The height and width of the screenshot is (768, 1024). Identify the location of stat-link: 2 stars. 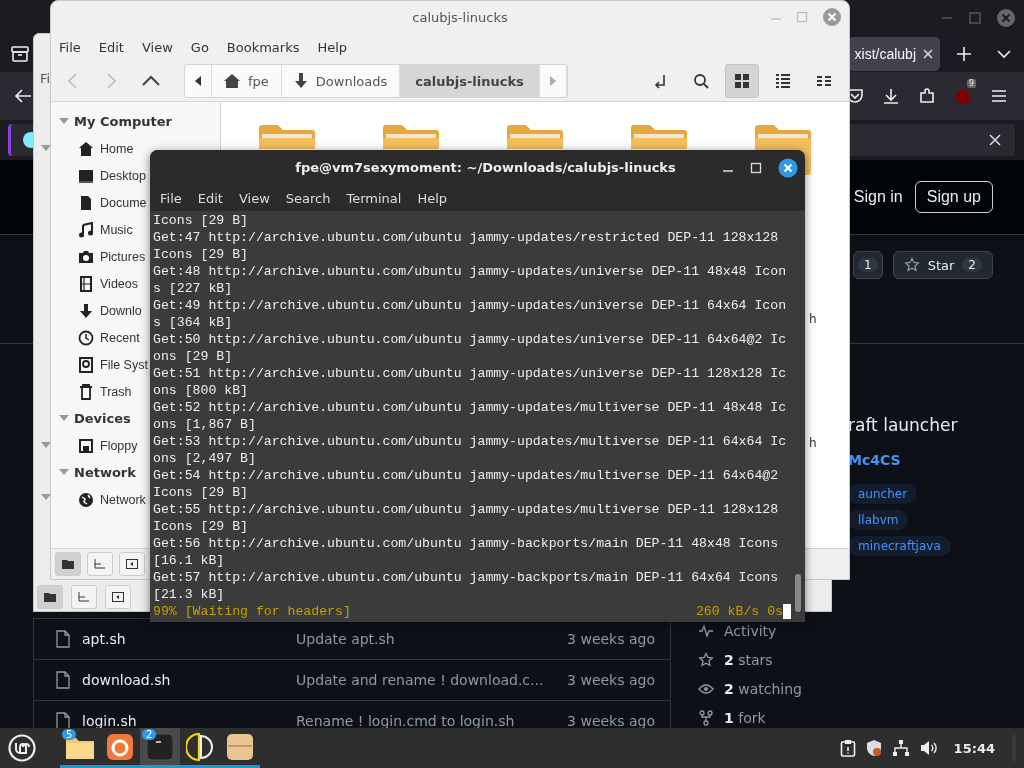
(748, 660).